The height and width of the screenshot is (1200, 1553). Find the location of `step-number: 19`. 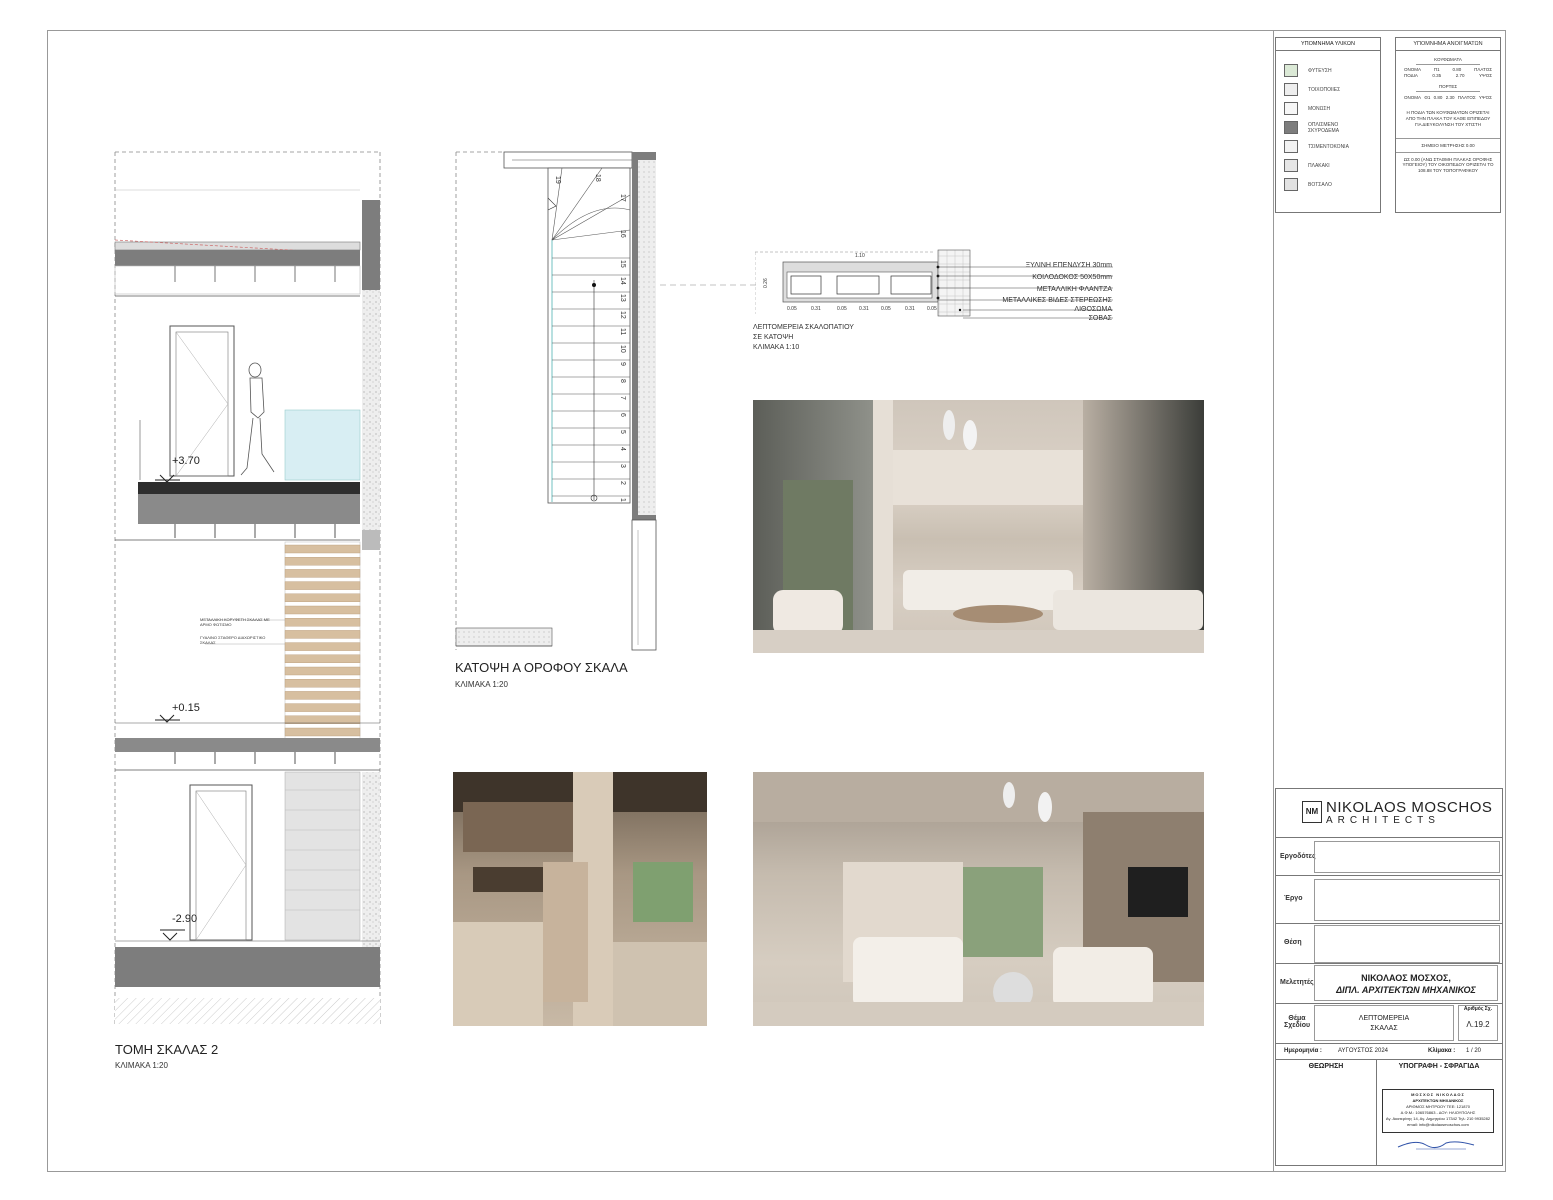

step-number: 19 is located at coordinates (557, 180).